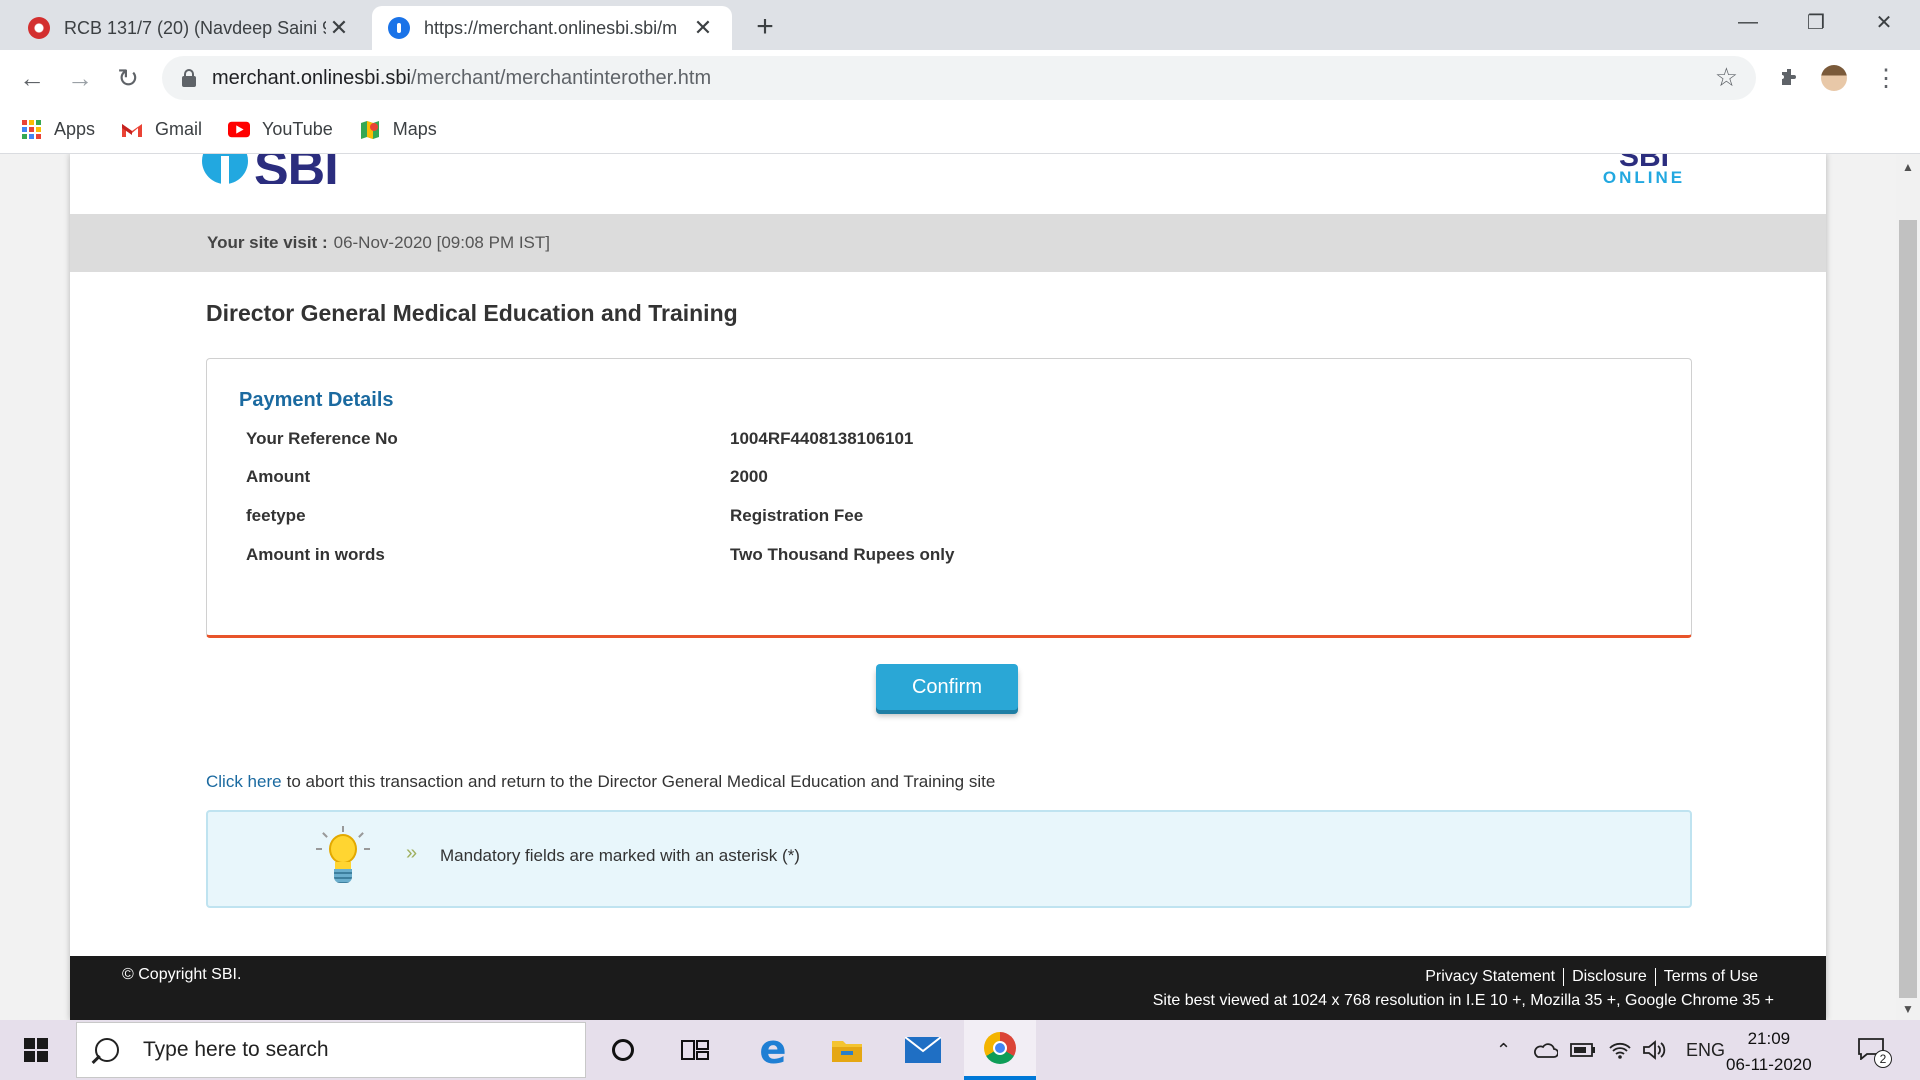 The image size is (1920, 1080). Describe the element at coordinates (132, 130) in the screenshot. I see `gmail-icon` at that location.